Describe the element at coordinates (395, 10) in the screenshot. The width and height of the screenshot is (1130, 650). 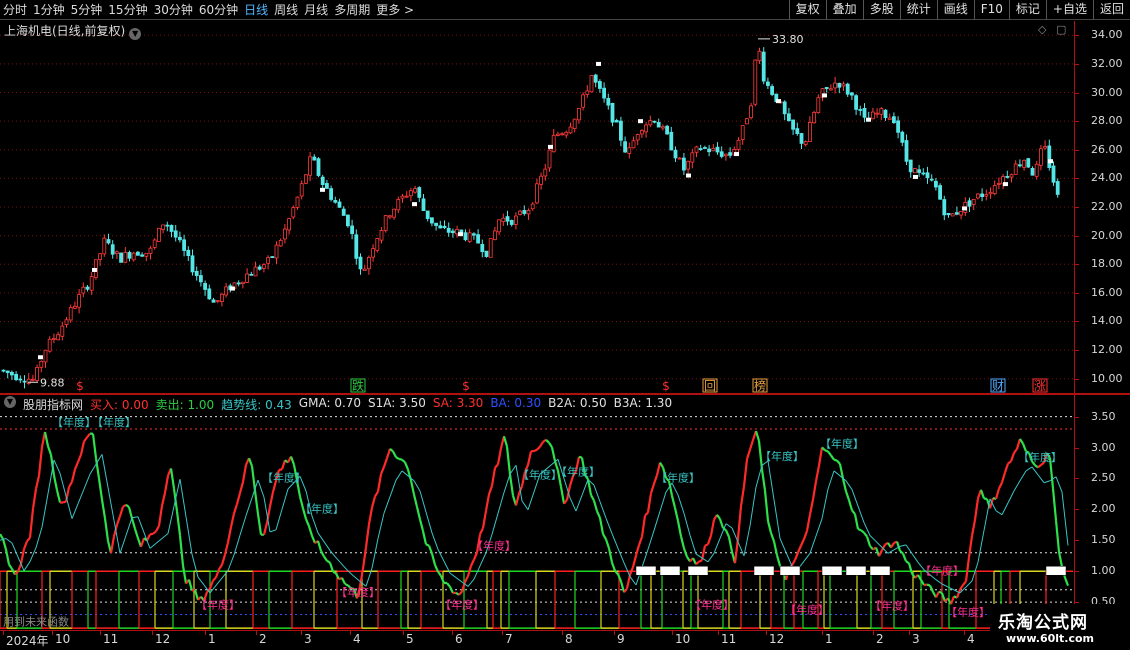
I see `period-tab: 更多 >` at that location.